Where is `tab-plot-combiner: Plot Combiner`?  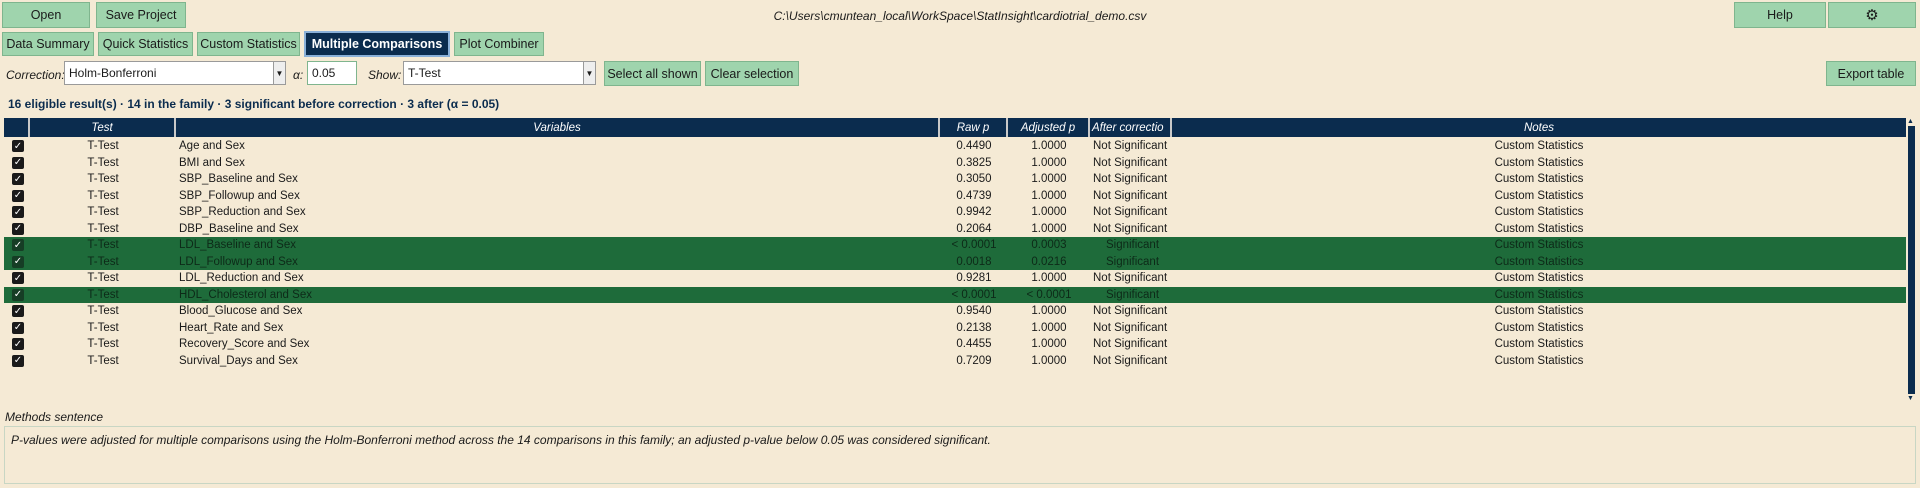 tab-plot-combiner: Plot Combiner is located at coordinates (499, 44).